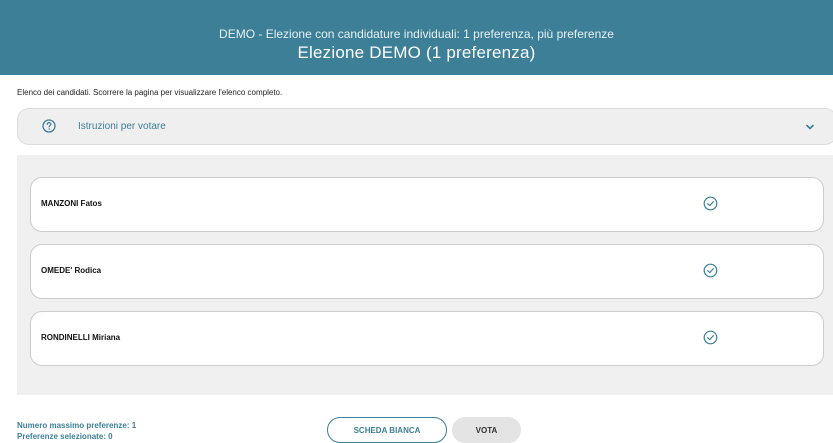 Image resolution: width=833 pixels, height=443 pixels. Describe the element at coordinates (65, 436) in the screenshot. I see `selected-preferences-text: Preferenze selezionate: 0` at that location.